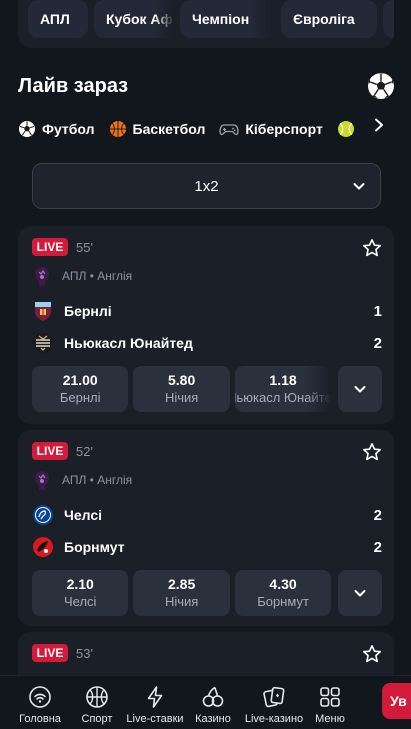 The width and height of the screenshot is (411, 729). I want to click on gamepad-icon, so click(229, 130).